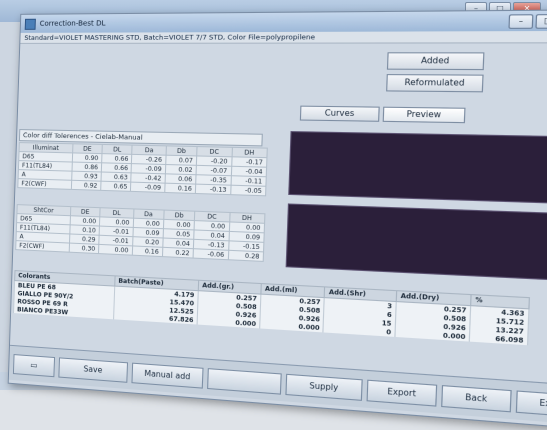 This screenshot has width=547, height=430. Describe the element at coordinates (213, 189) in the screenshot. I see `table-cell: -0.13` at that location.